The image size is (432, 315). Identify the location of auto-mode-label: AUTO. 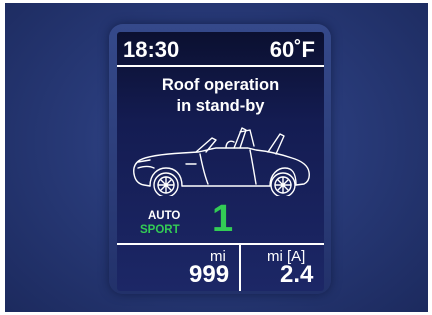
(164, 216).